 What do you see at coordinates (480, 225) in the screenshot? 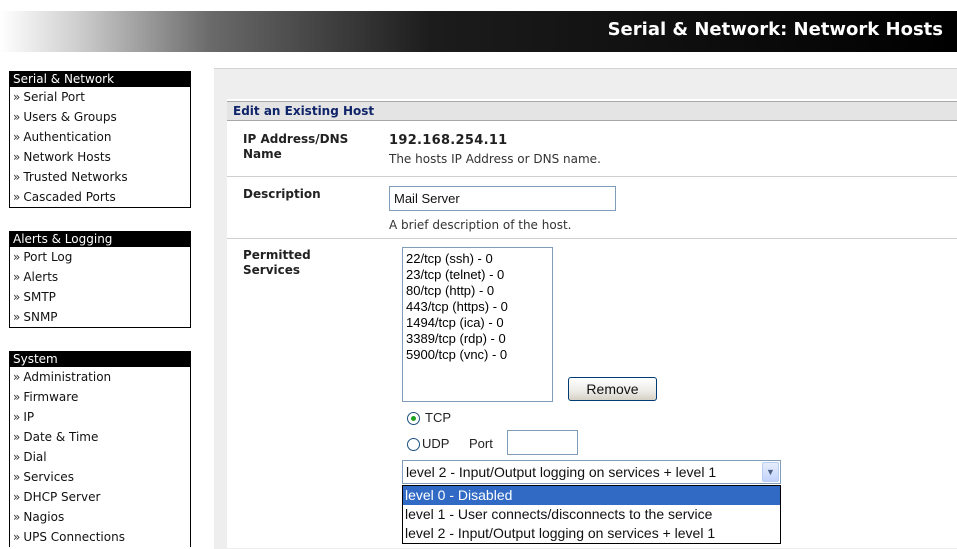
I see `description-help: A brief description of the host.` at bounding box center [480, 225].